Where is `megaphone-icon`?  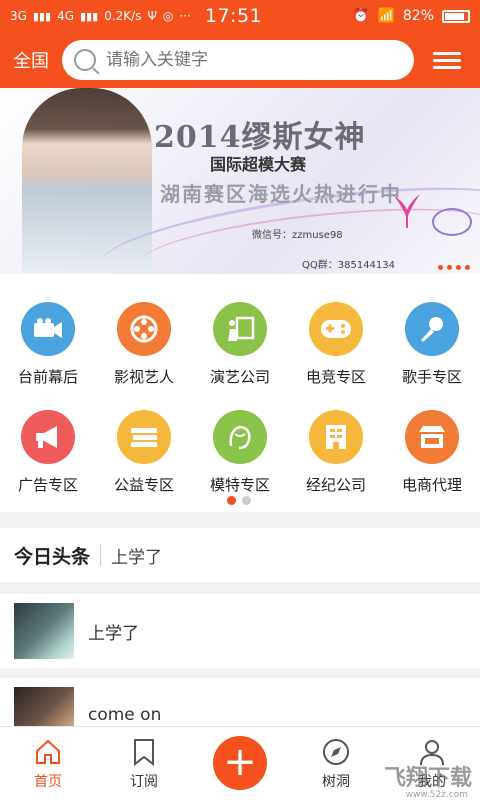
megaphone-icon is located at coordinates (48, 437).